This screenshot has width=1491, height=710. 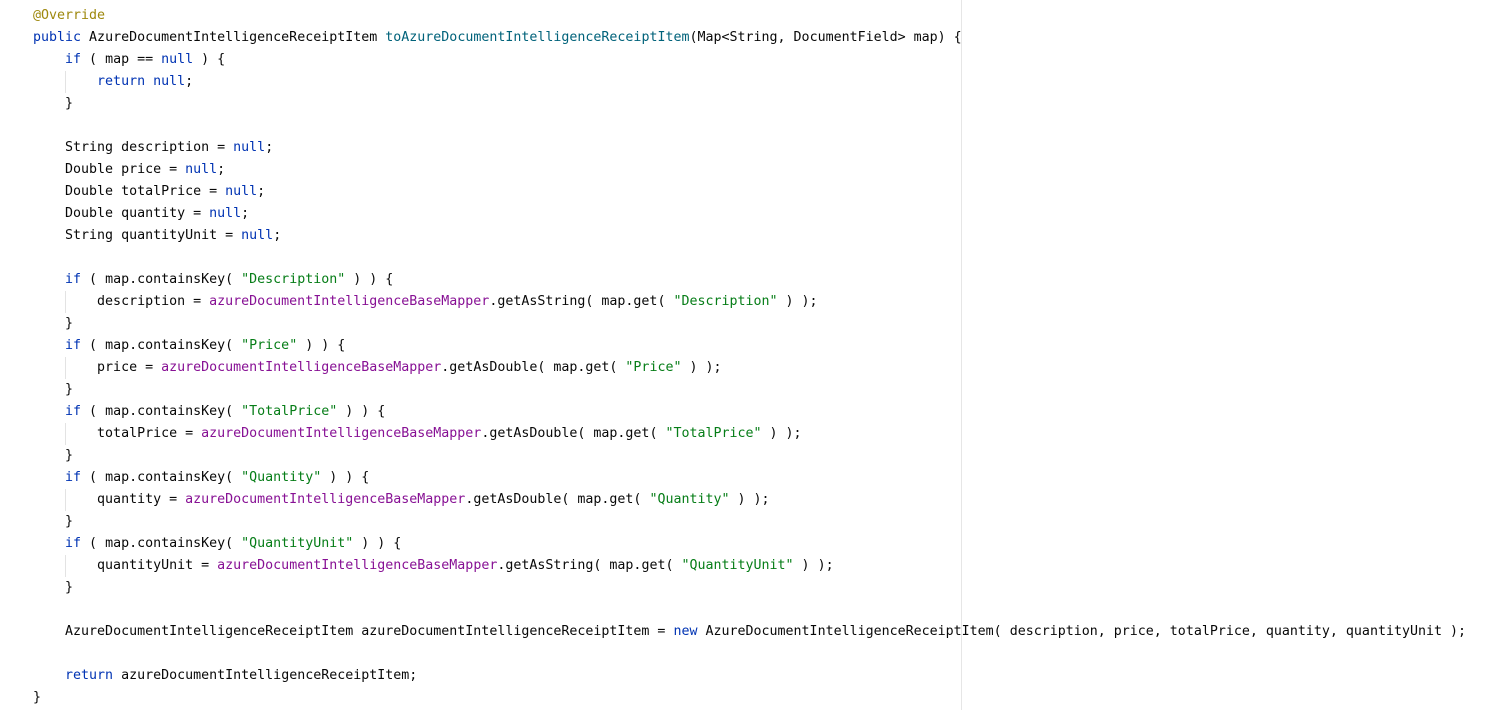 I want to click on code-token-plain: azureDocumentIntelligenceReceiptItem;, so click(x=265, y=675).